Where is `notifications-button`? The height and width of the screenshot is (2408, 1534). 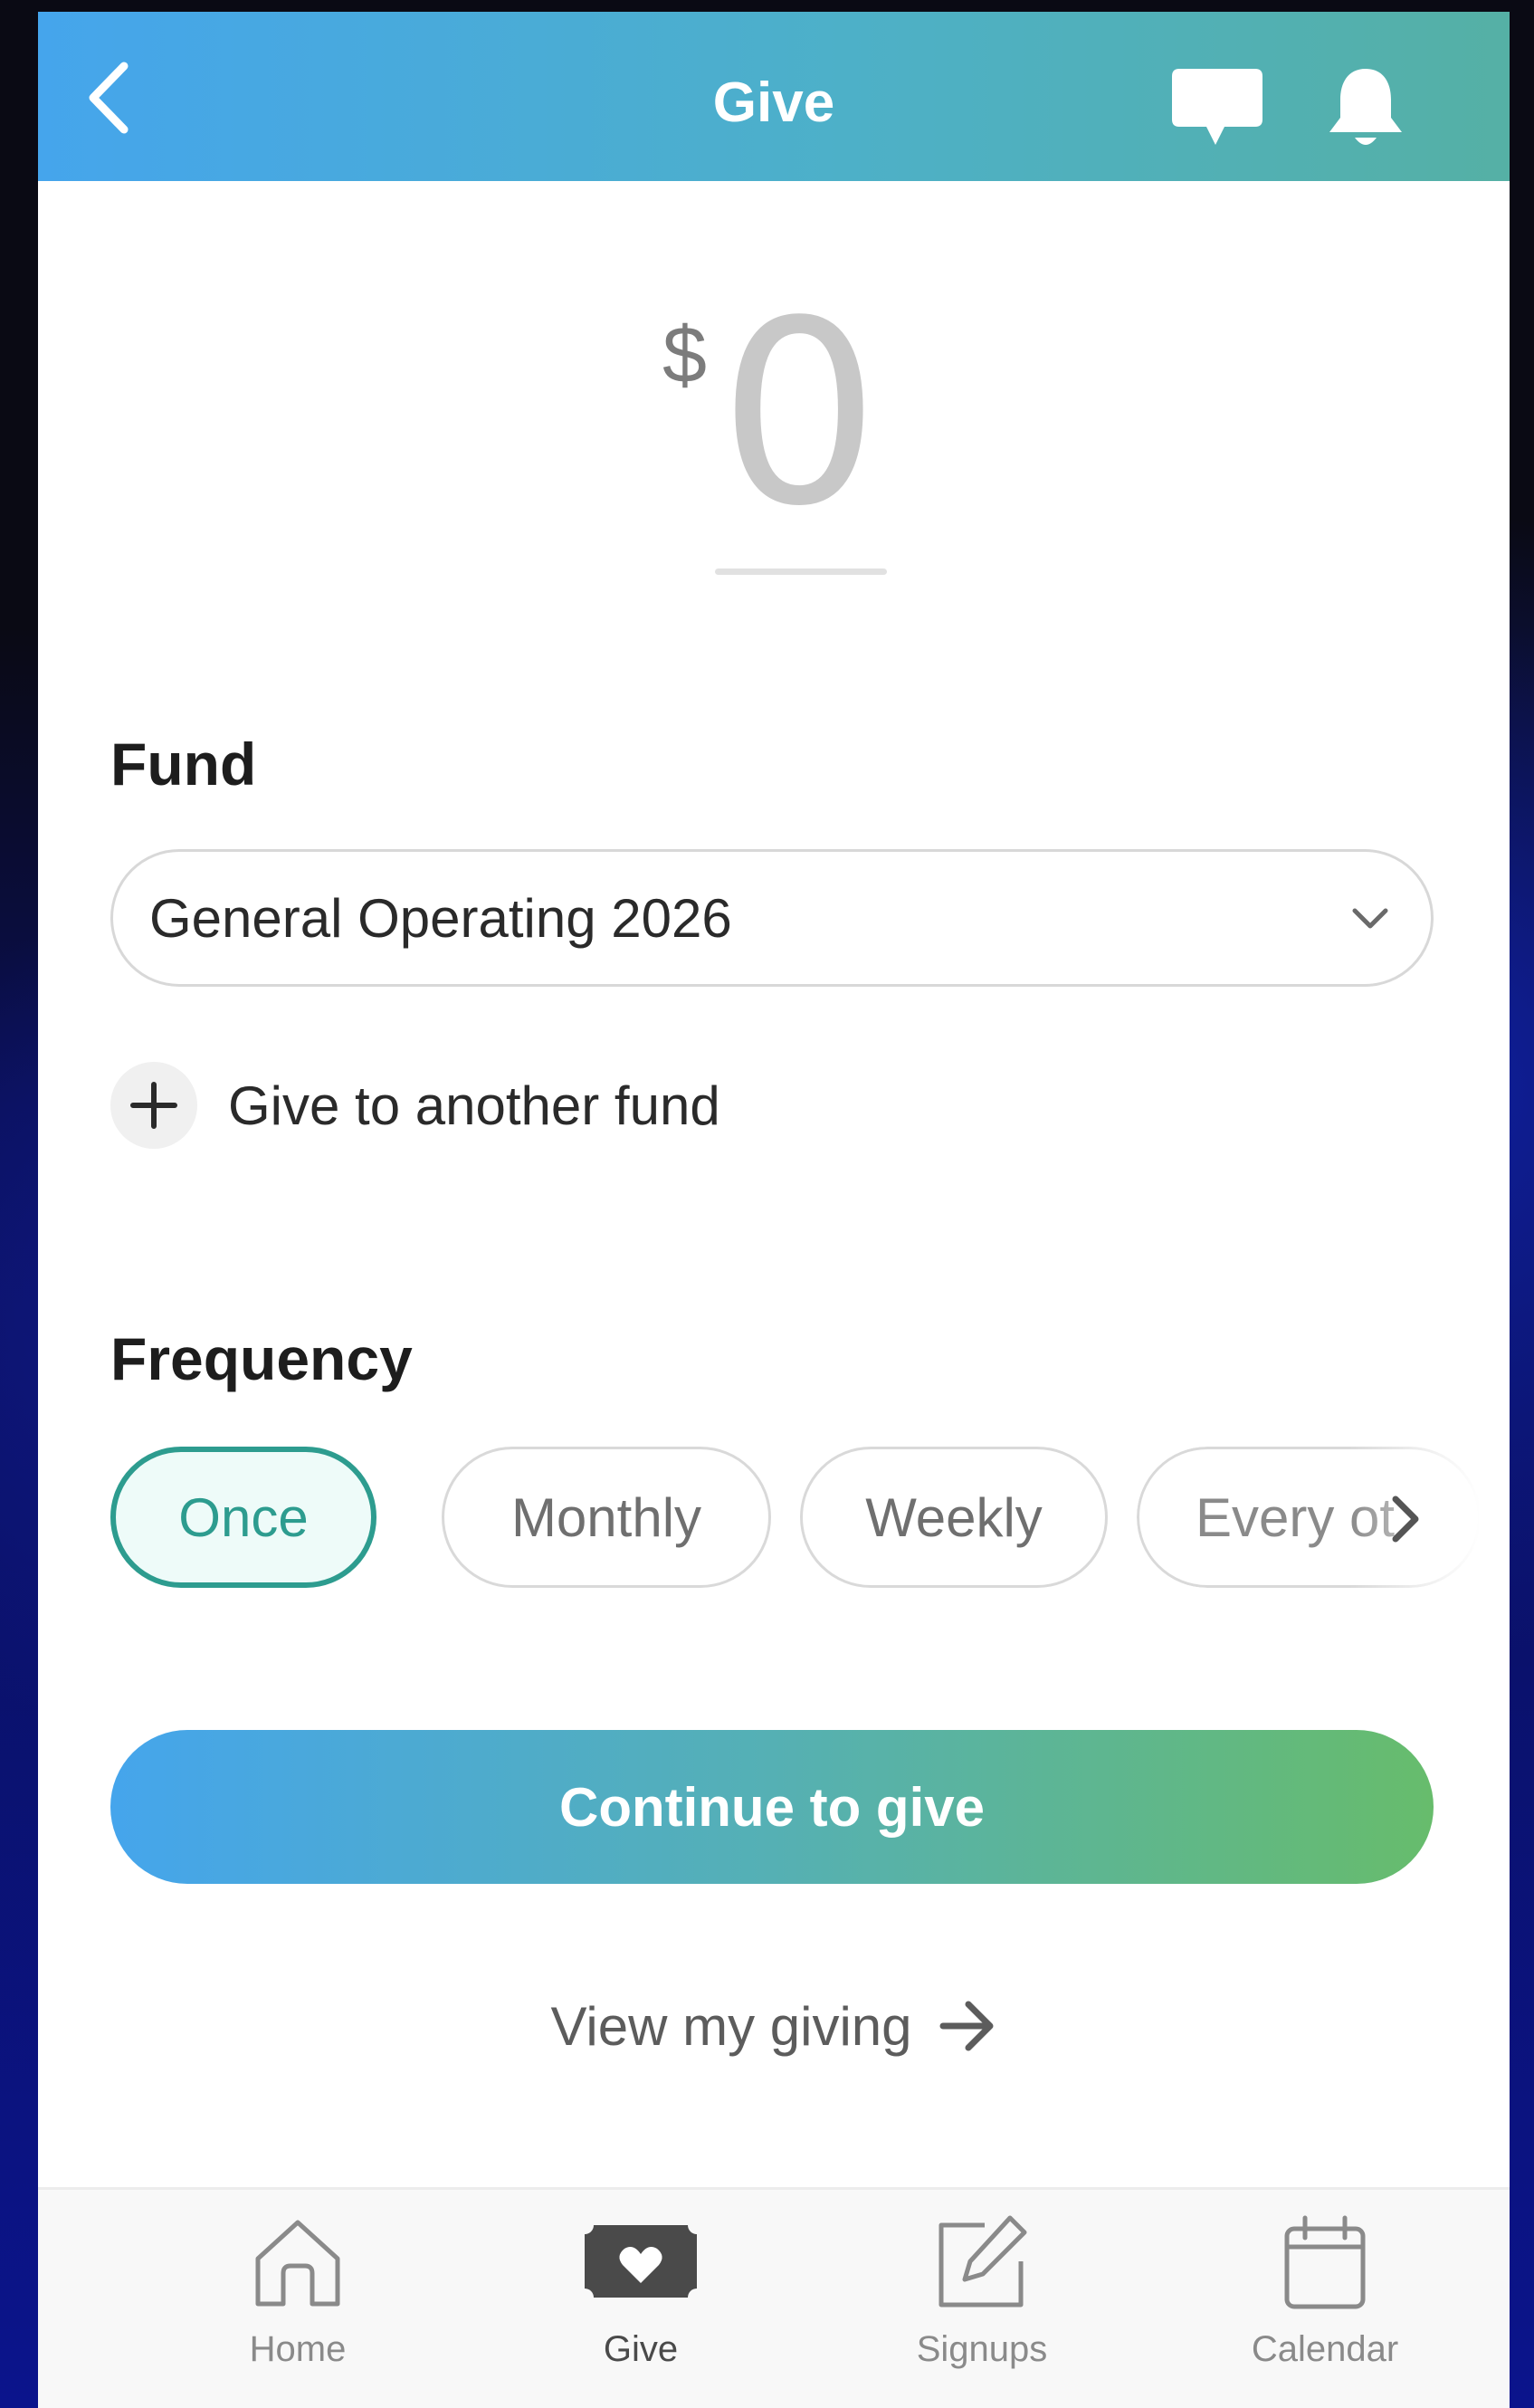
notifications-button is located at coordinates (1365, 108).